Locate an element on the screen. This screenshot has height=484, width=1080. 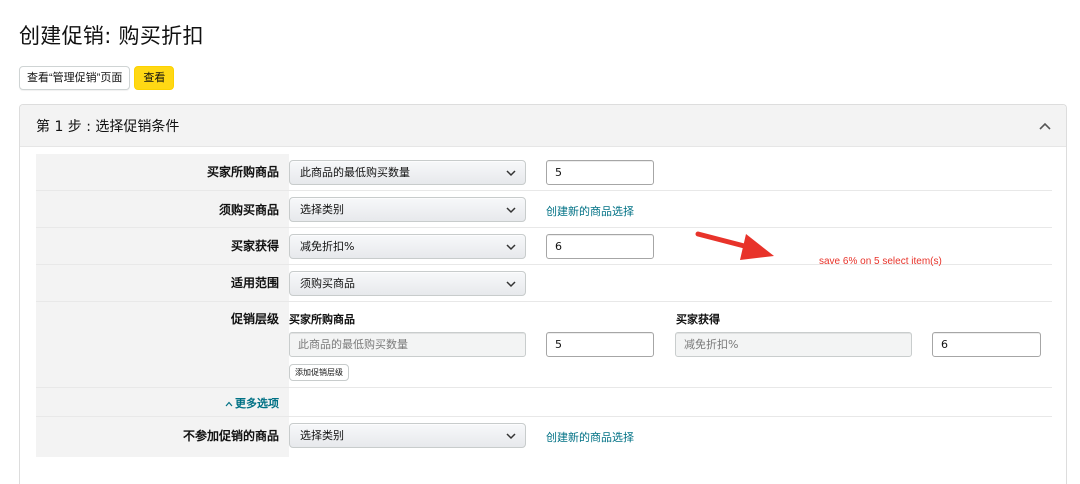
page-title: 创建促销: 购买折扣 is located at coordinates (111, 36).